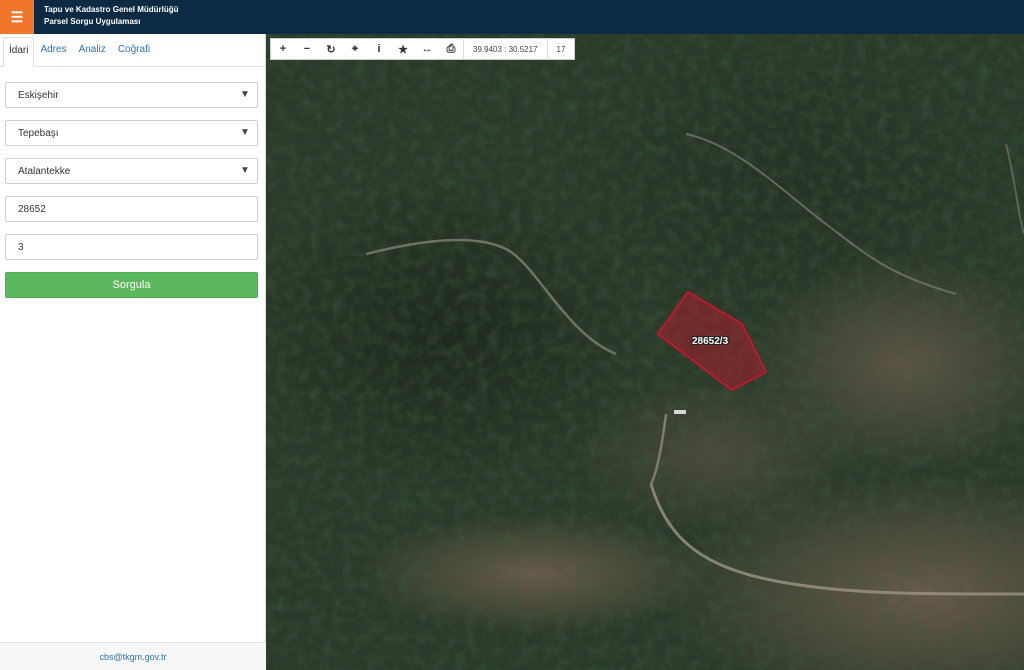  What do you see at coordinates (355, 49) in the screenshot?
I see `locate-icon: ⌖` at bounding box center [355, 49].